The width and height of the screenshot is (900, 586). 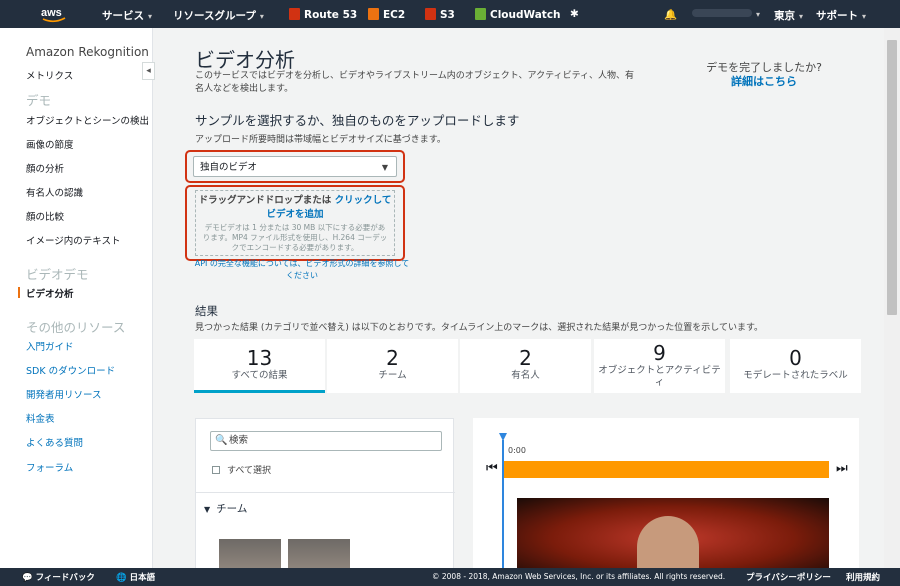 I want to click on s3-icon, so click(x=430, y=14).